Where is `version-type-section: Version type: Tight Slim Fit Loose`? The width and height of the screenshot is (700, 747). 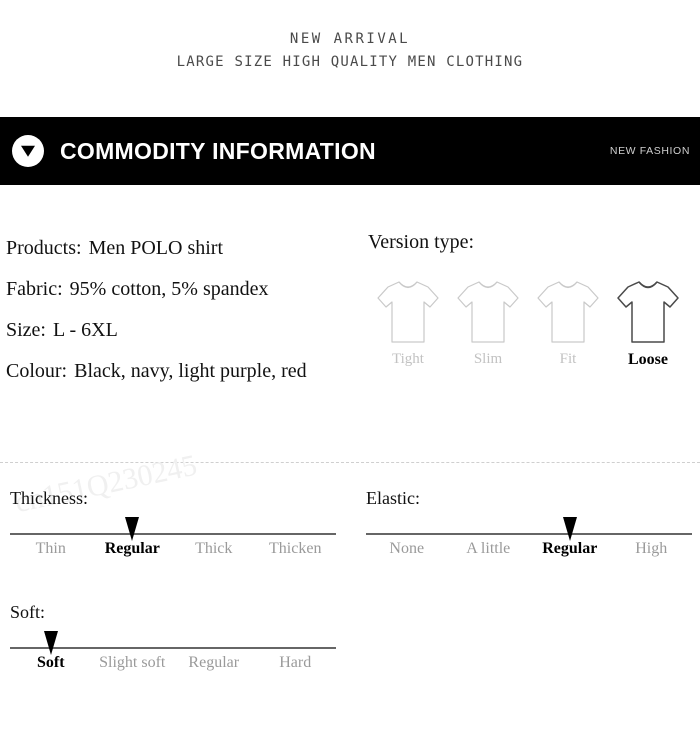 version-type-section: Version type: Tight Slim Fit Loose is located at coordinates (533, 298).